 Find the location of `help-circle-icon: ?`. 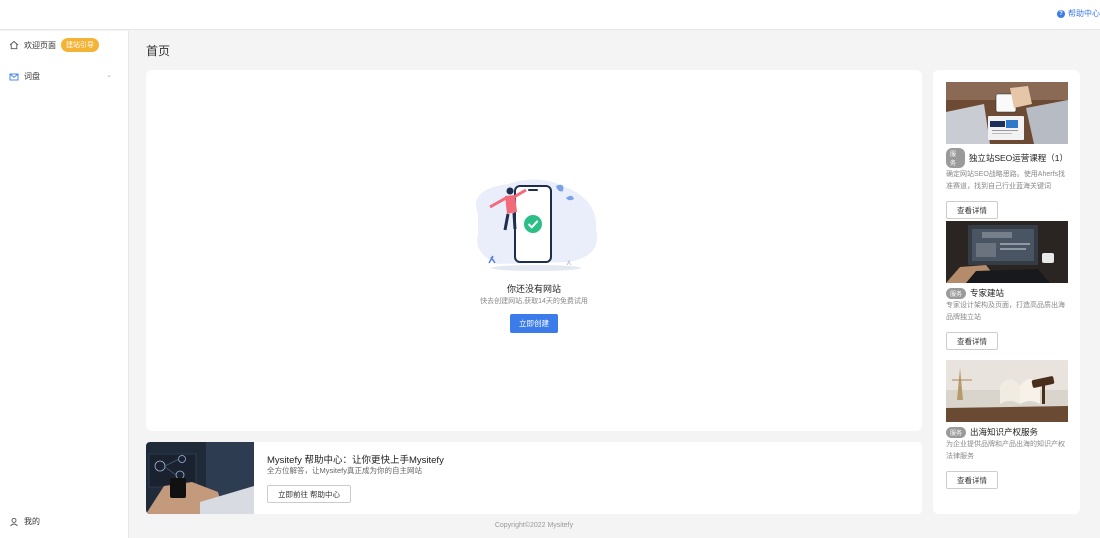

help-circle-icon: ? is located at coordinates (1061, 13).